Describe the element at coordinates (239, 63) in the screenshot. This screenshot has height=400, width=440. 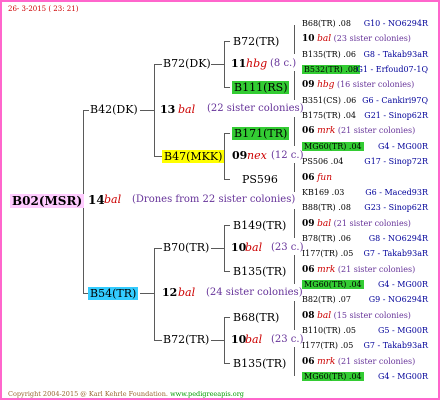
I see `gen-b72dk: 11` at that location.